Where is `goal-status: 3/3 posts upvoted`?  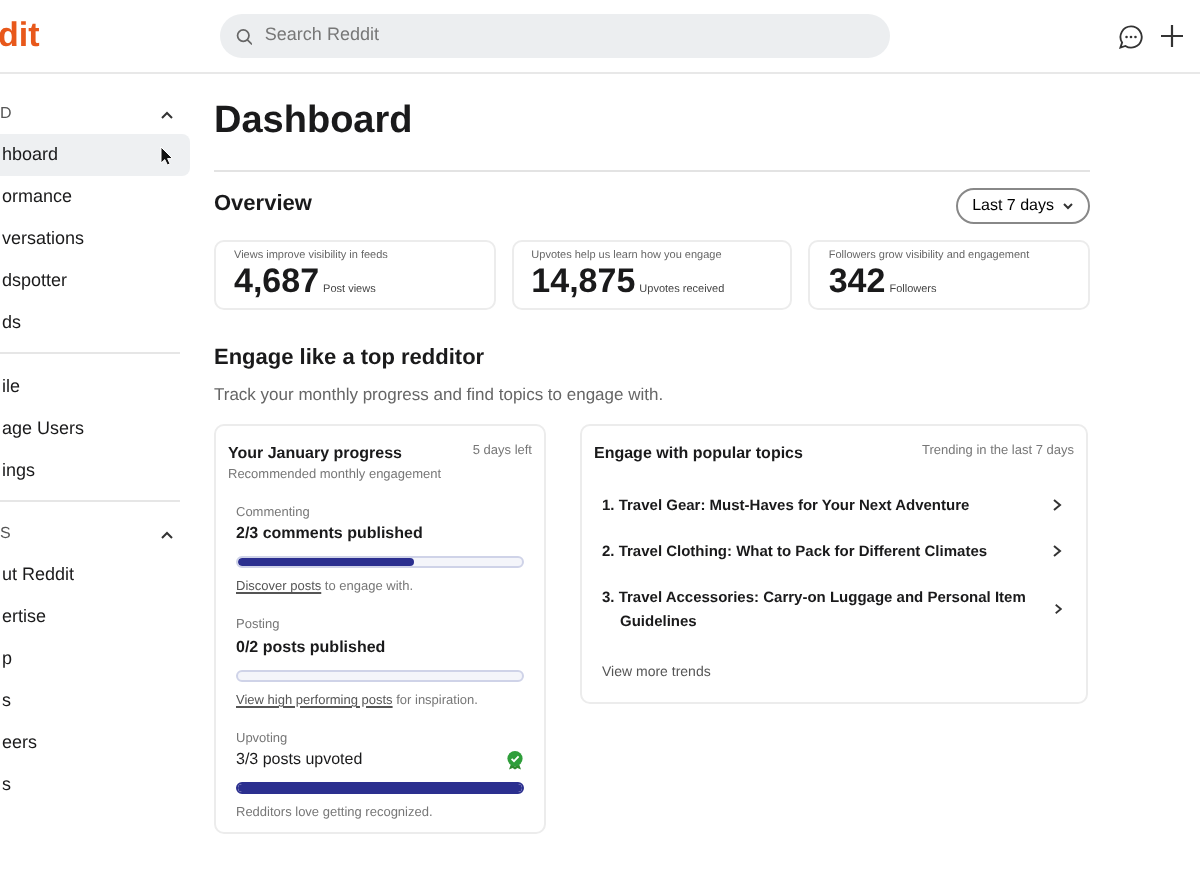 goal-status: 3/3 posts upvoted is located at coordinates (299, 760).